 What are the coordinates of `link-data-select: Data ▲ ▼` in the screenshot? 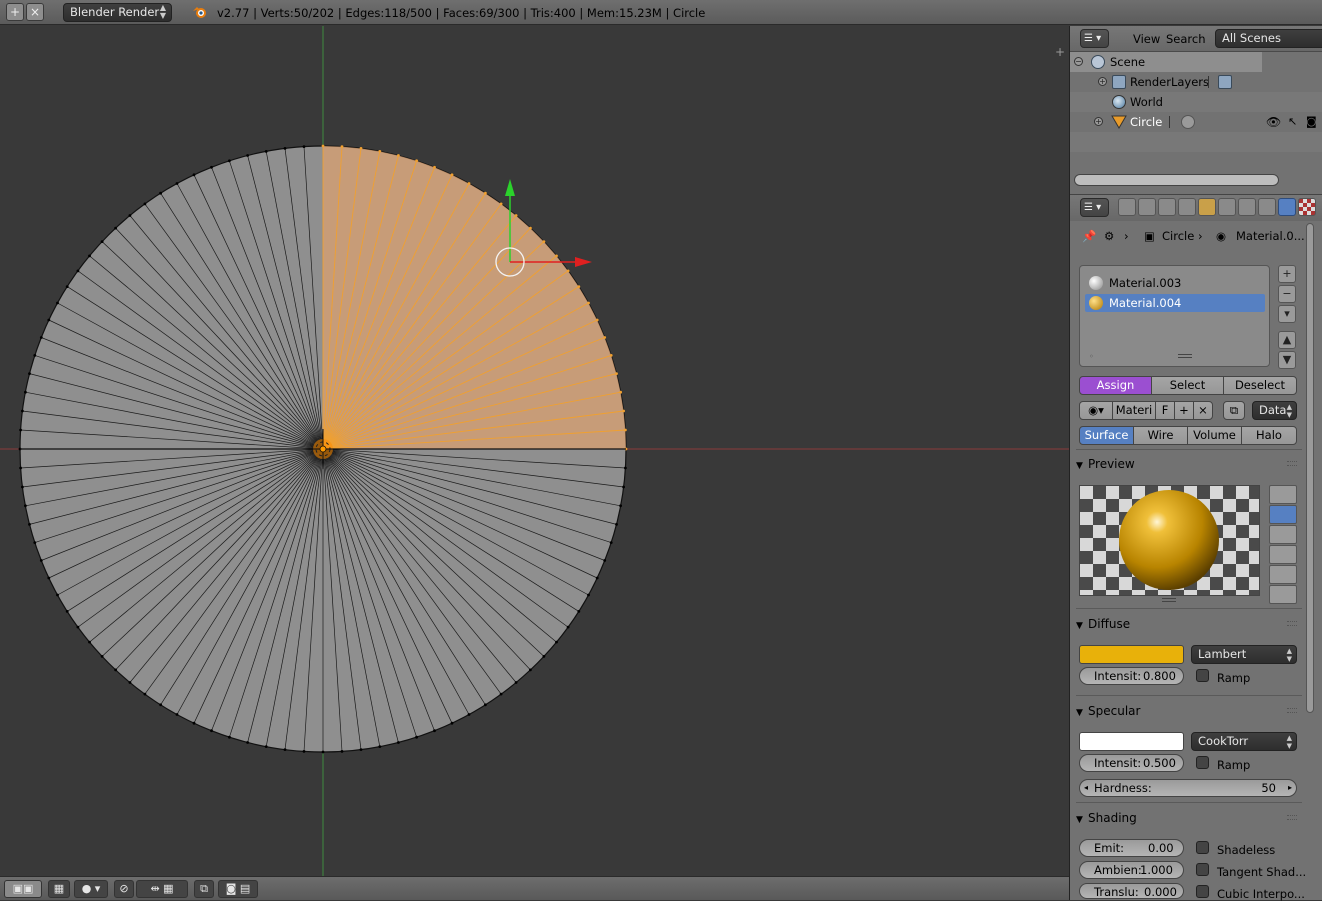 It's located at (1274, 410).